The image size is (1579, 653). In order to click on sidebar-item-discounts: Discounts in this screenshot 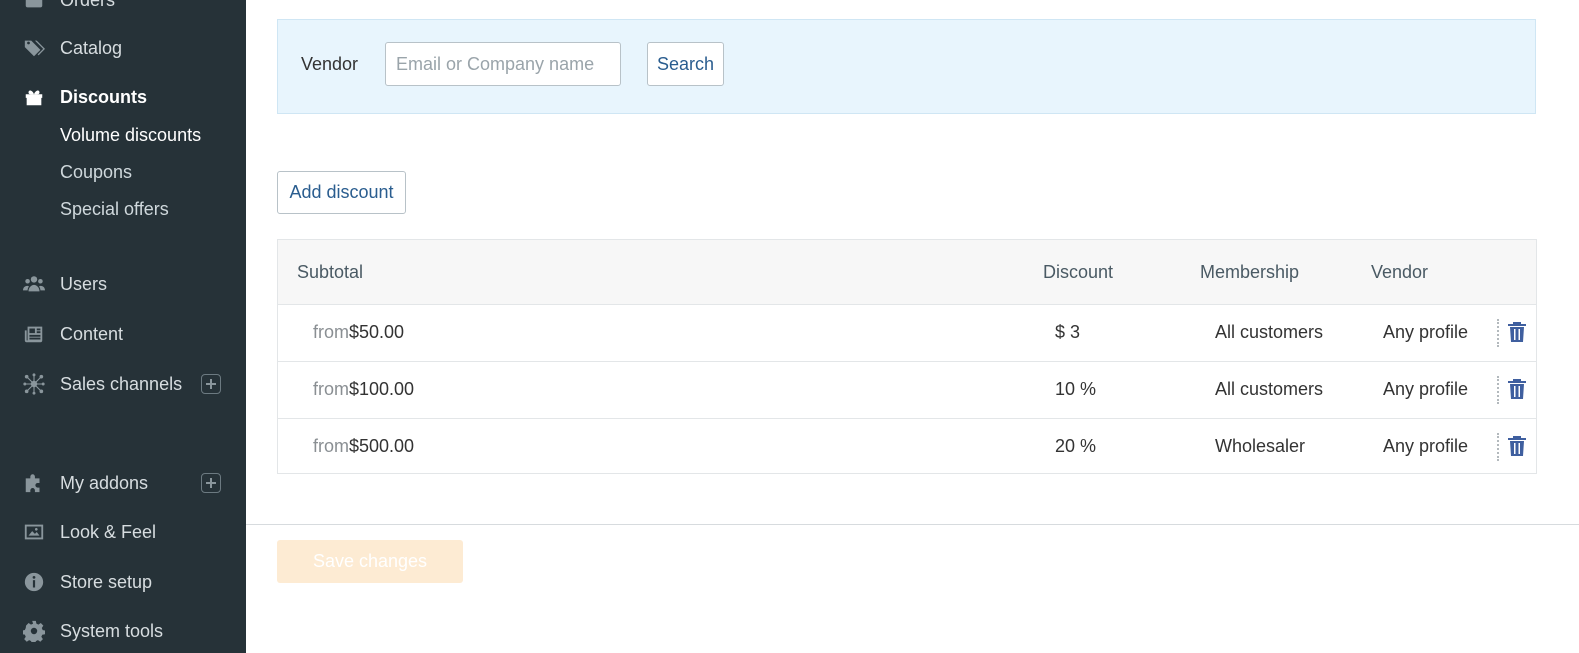, I will do `click(123, 97)`.